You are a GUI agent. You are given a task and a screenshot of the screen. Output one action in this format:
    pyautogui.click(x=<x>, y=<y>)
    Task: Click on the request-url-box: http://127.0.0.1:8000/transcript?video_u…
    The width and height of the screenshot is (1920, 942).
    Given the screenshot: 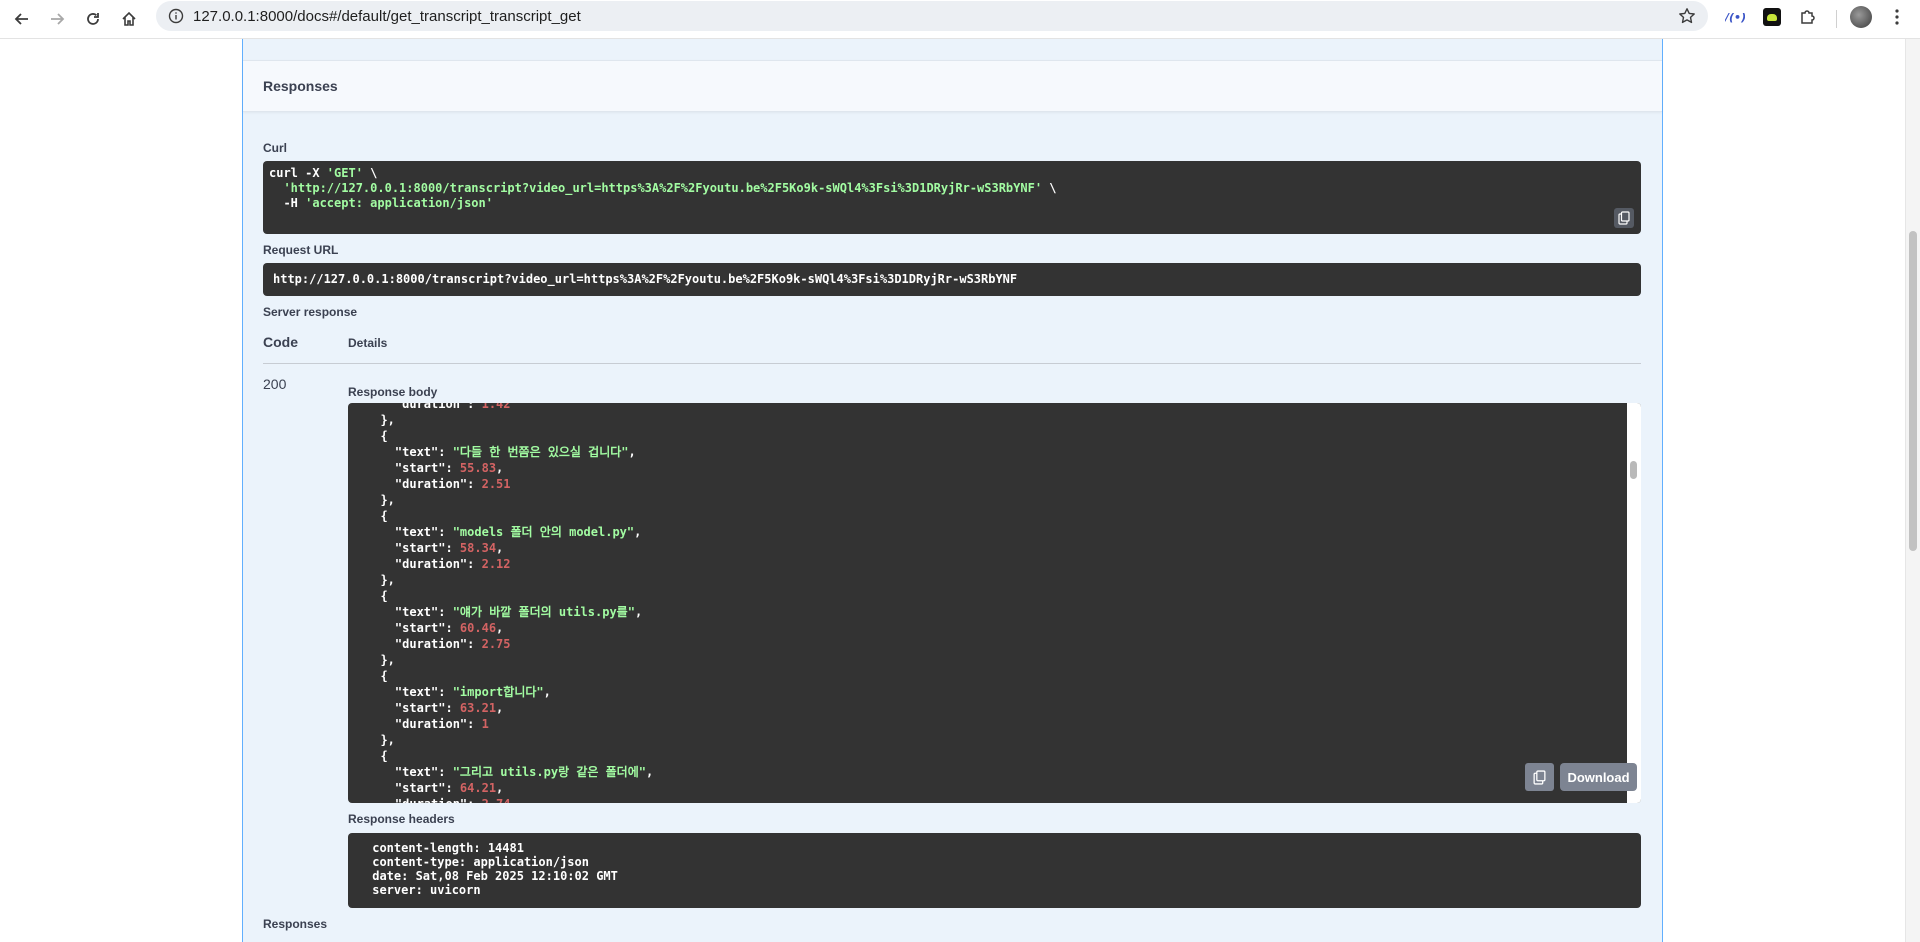 What is the action you would take?
    pyautogui.click(x=952, y=279)
    